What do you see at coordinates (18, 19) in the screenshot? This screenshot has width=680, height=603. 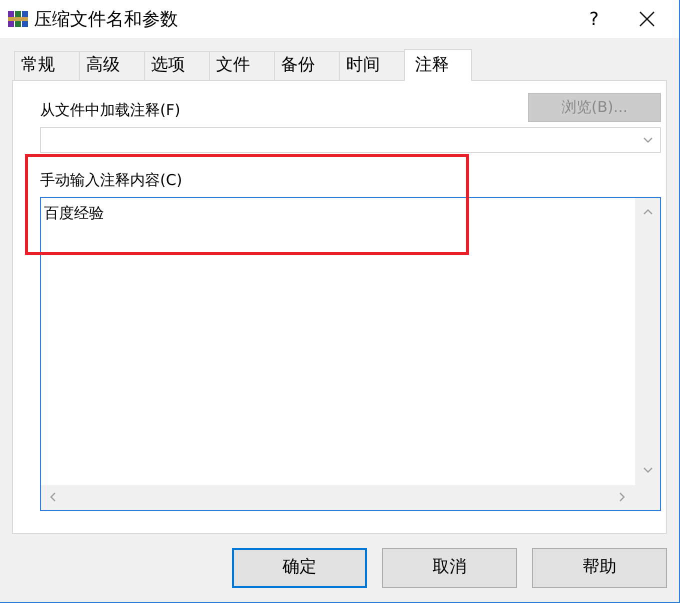 I see `archive-books-icon` at bounding box center [18, 19].